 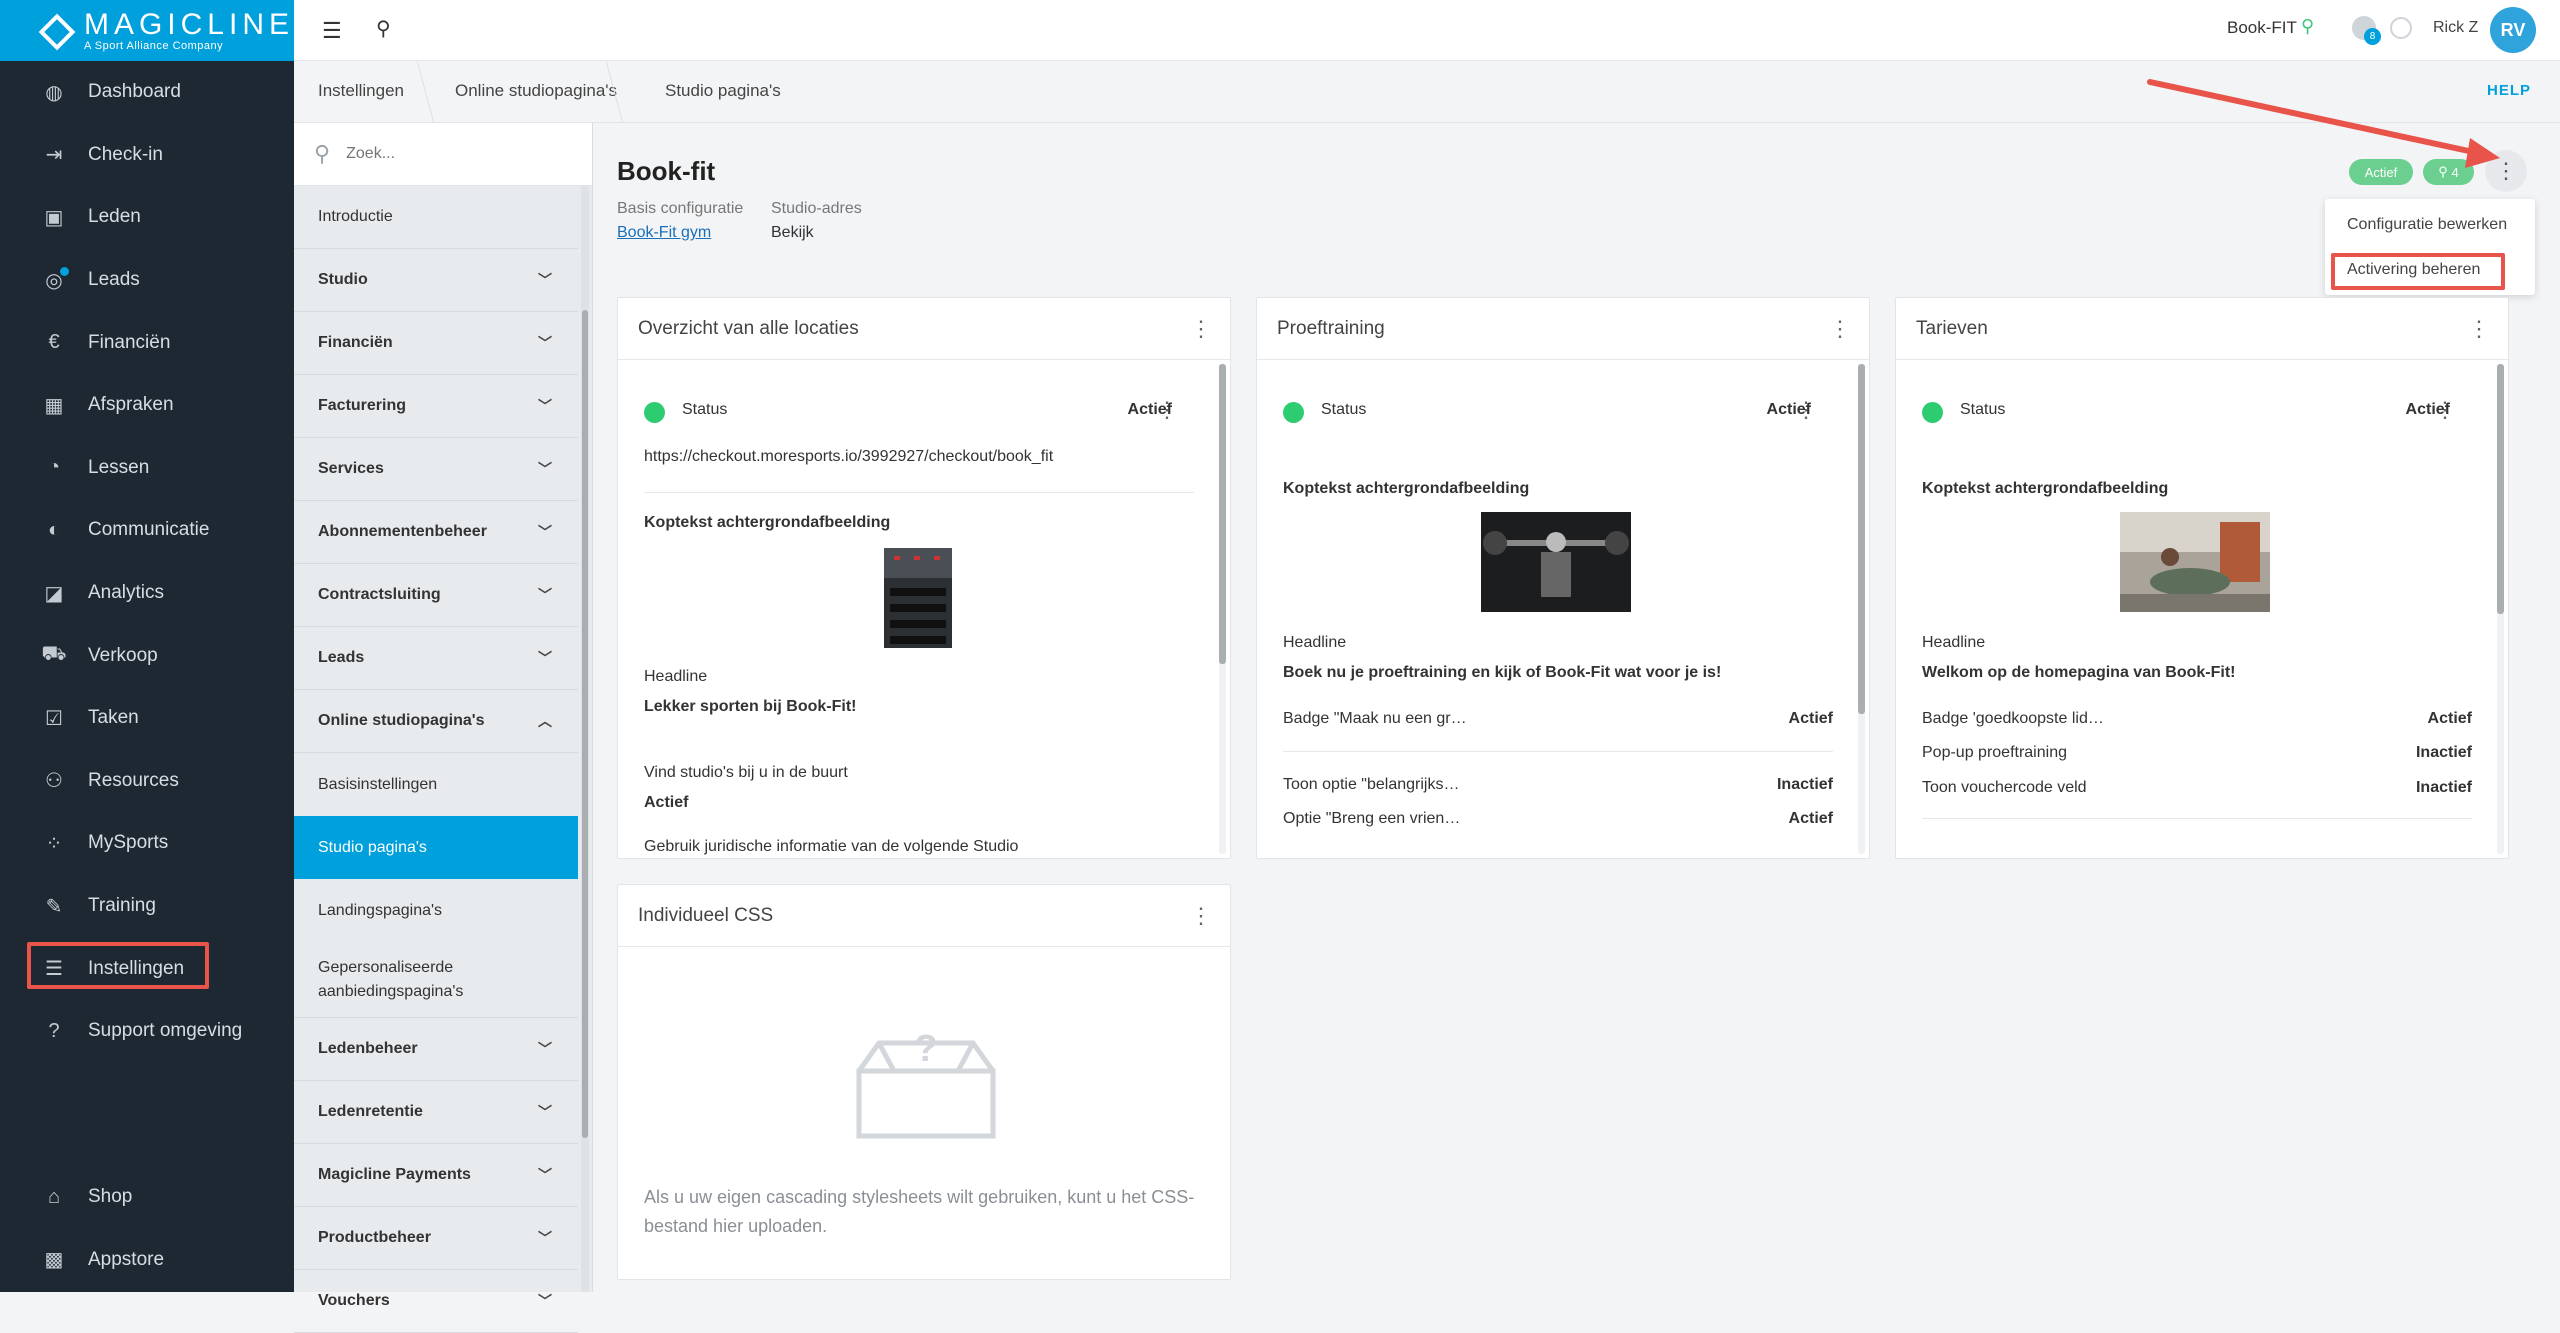 I want to click on search-icon: ⚲, so click(x=383, y=28).